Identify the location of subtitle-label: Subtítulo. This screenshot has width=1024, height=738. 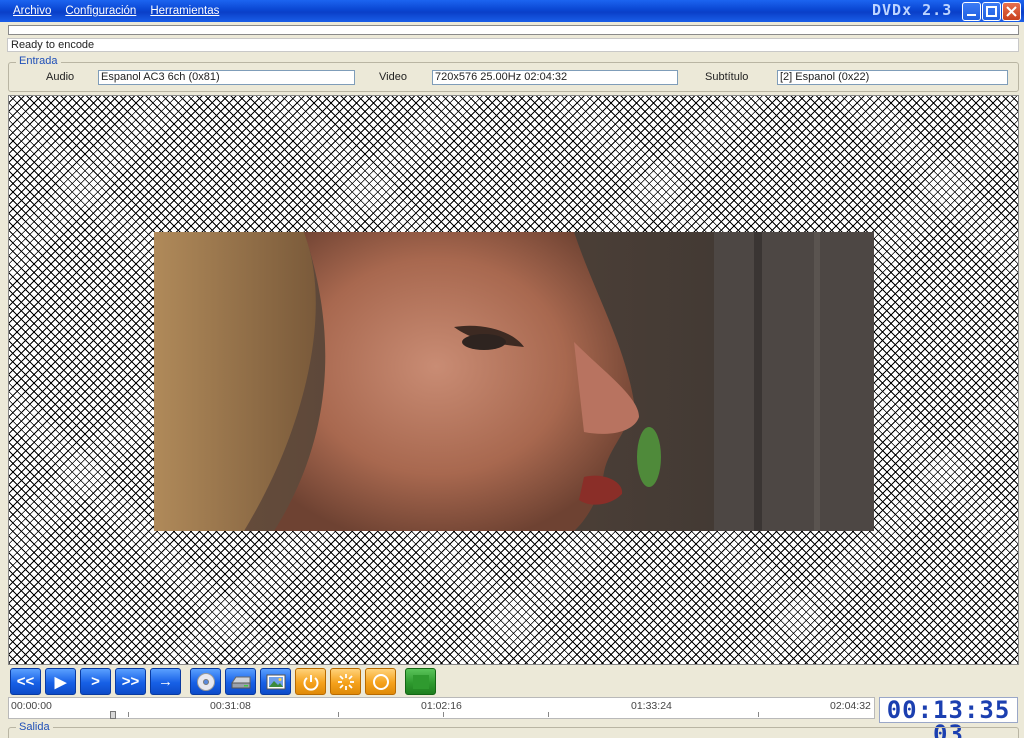
(727, 77).